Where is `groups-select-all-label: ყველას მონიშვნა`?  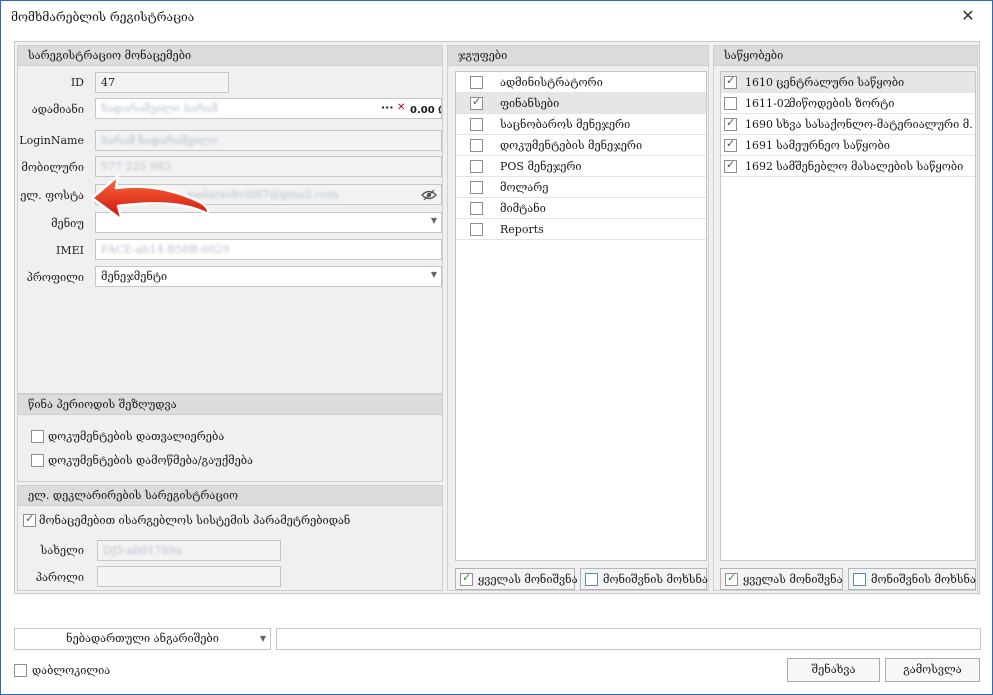
groups-select-all-label: ყველას მონიშვნა is located at coordinates (528, 579).